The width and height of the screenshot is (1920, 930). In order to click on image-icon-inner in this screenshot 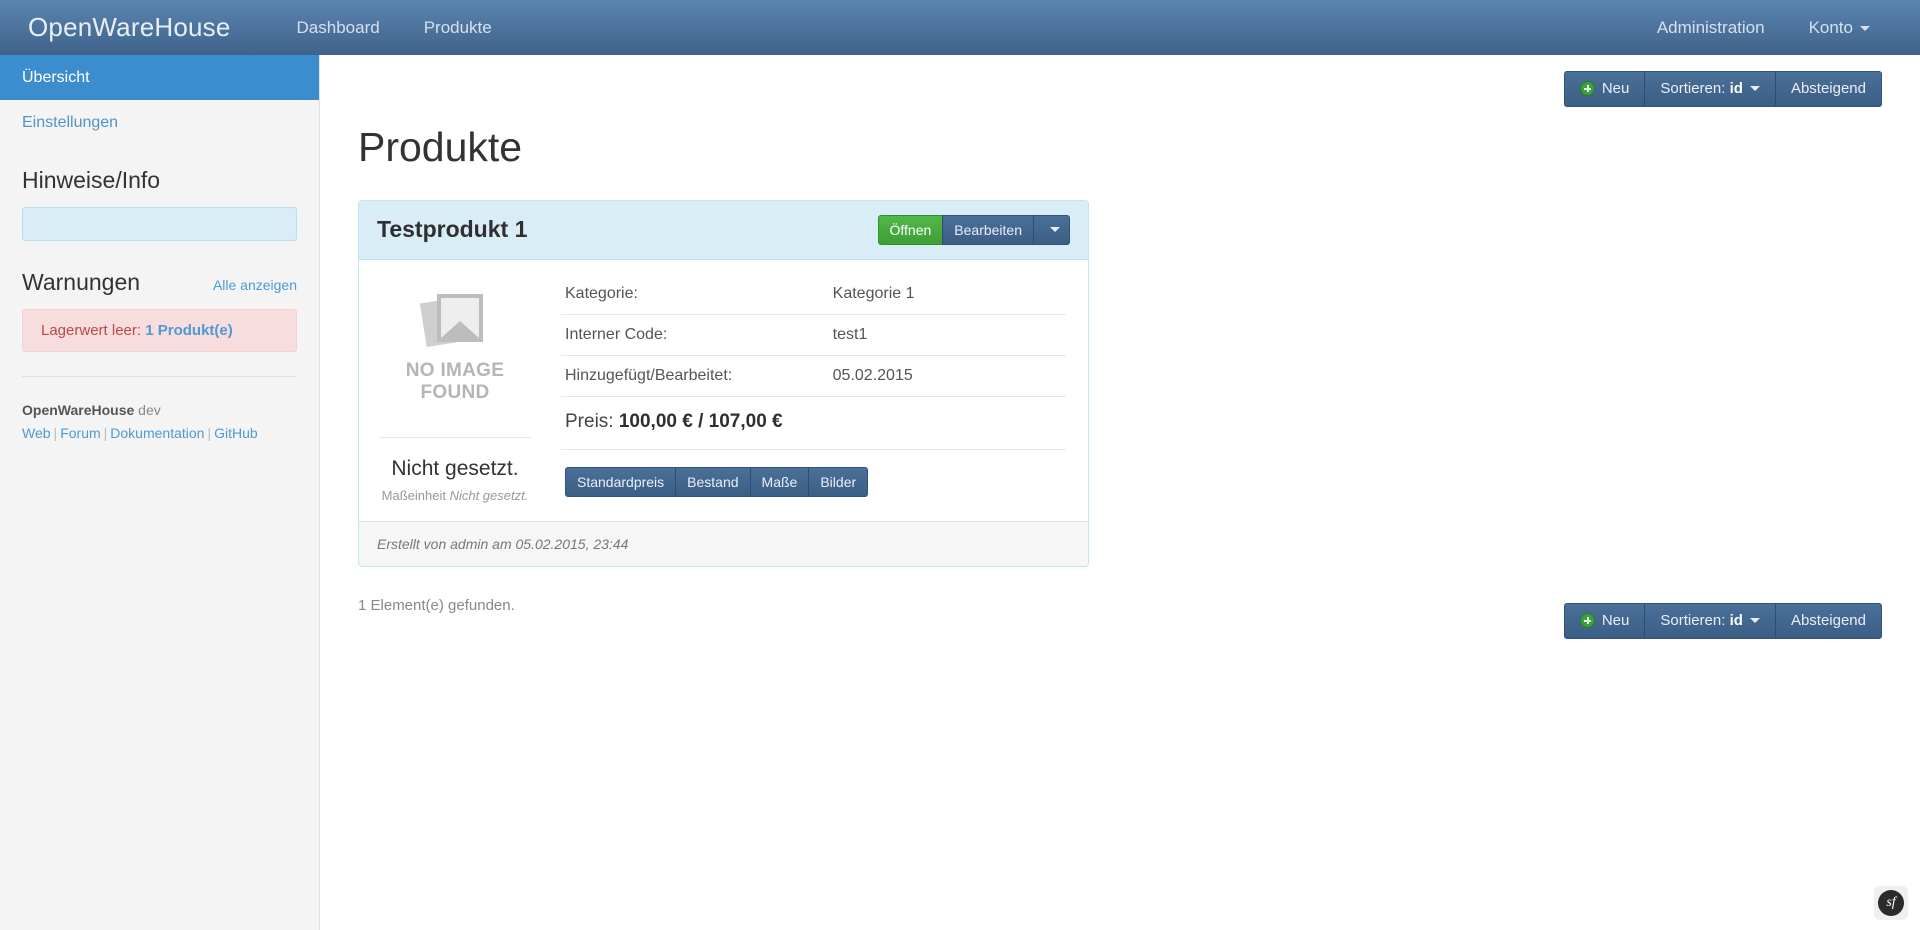, I will do `click(460, 317)`.